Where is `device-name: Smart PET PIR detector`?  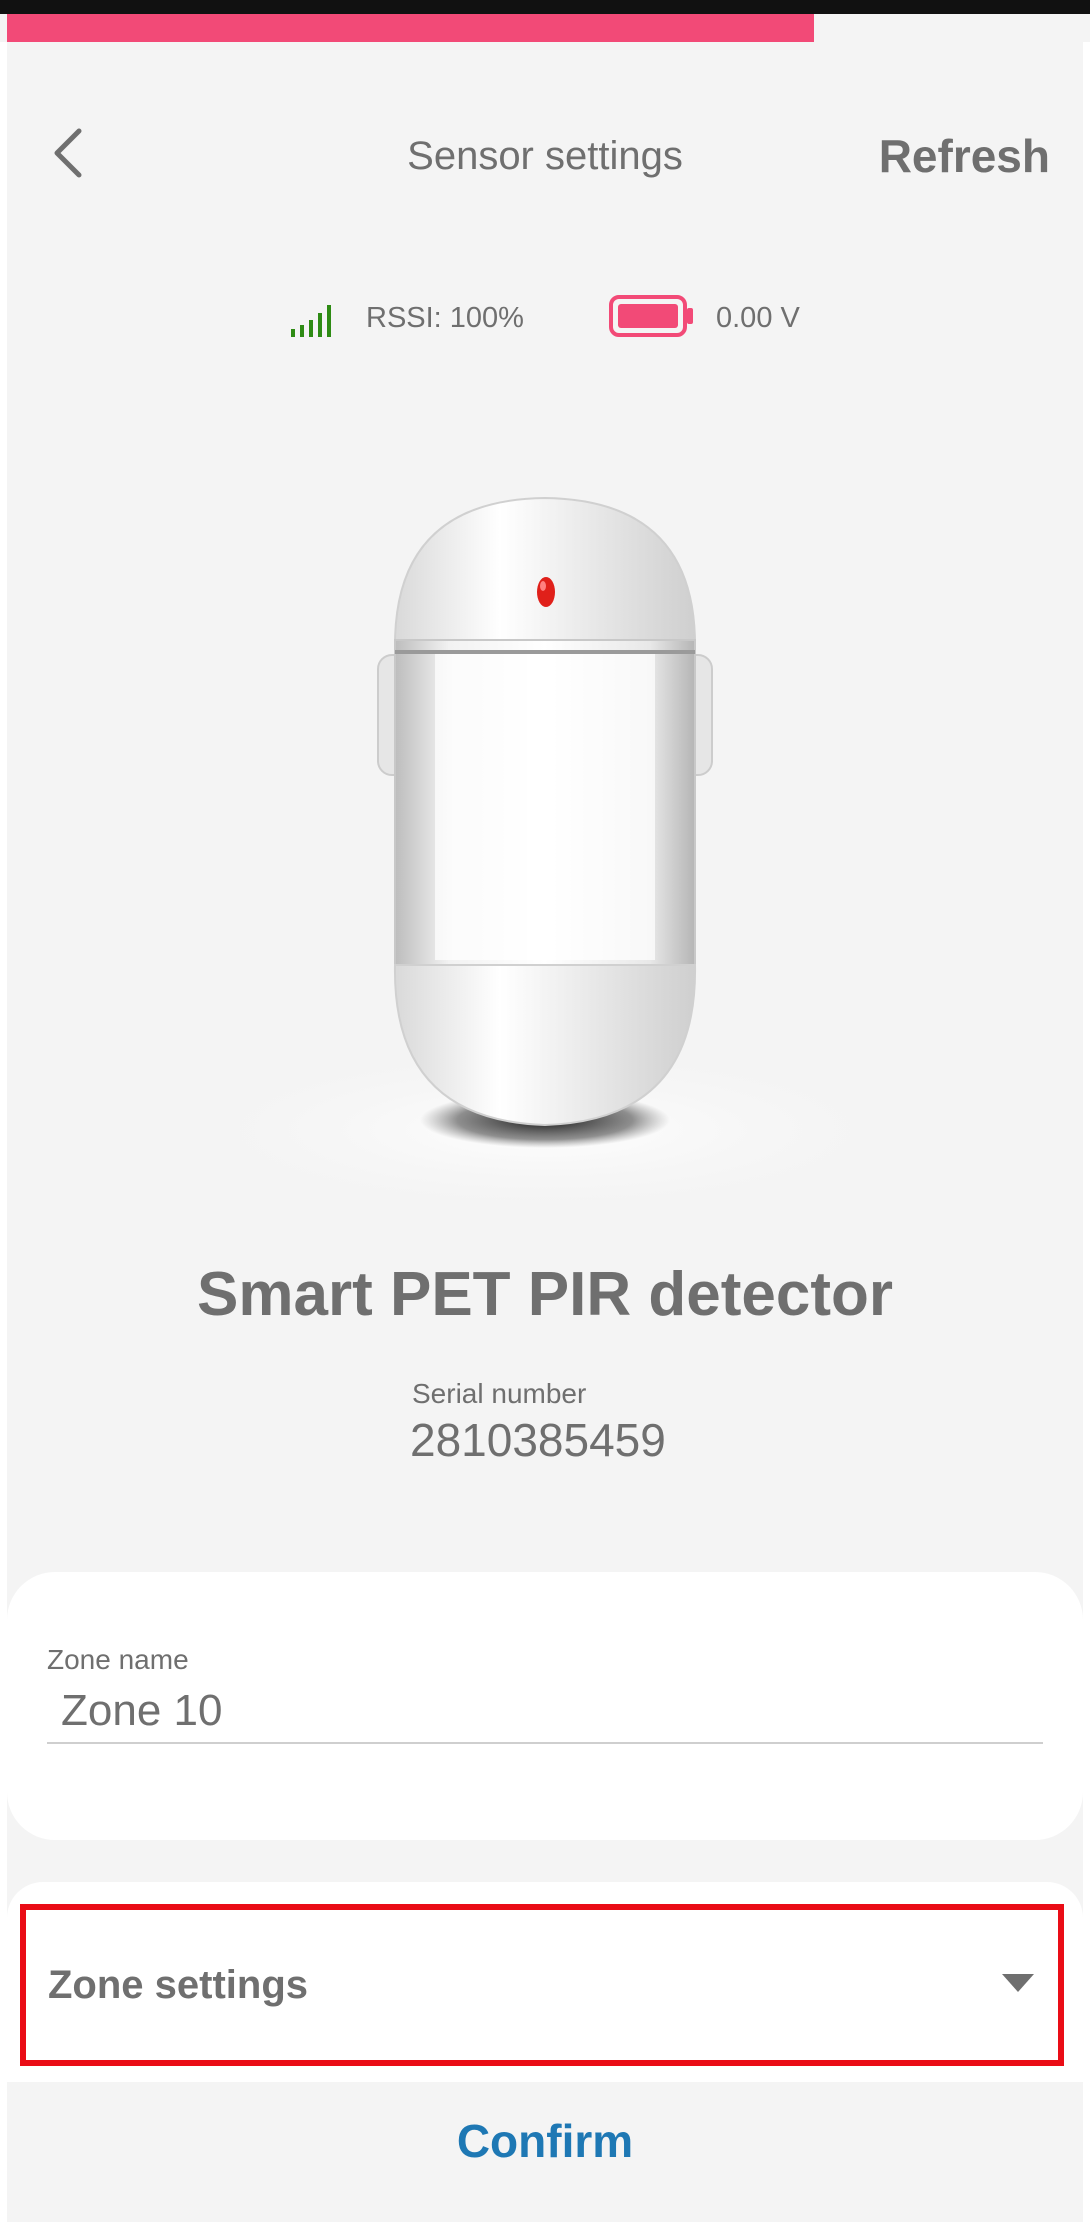 device-name: Smart PET PIR detector is located at coordinates (545, 1294).